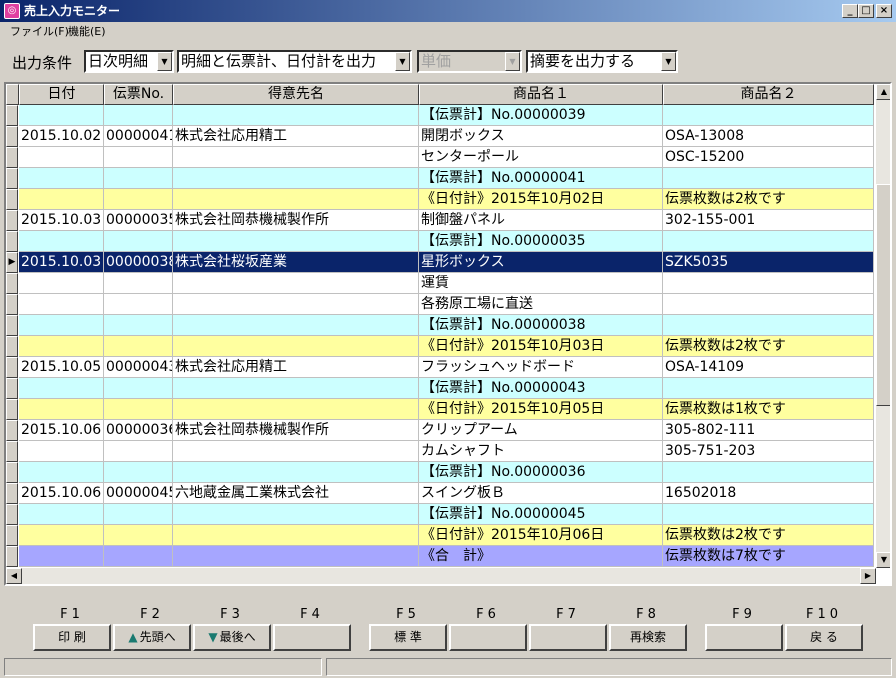 This screenshot has height=678, width=896. What do you see at coordinates (408, 637) in the screenshot?
I see `fkey-button-f5: 標 準` at bounding box center [408, 637].